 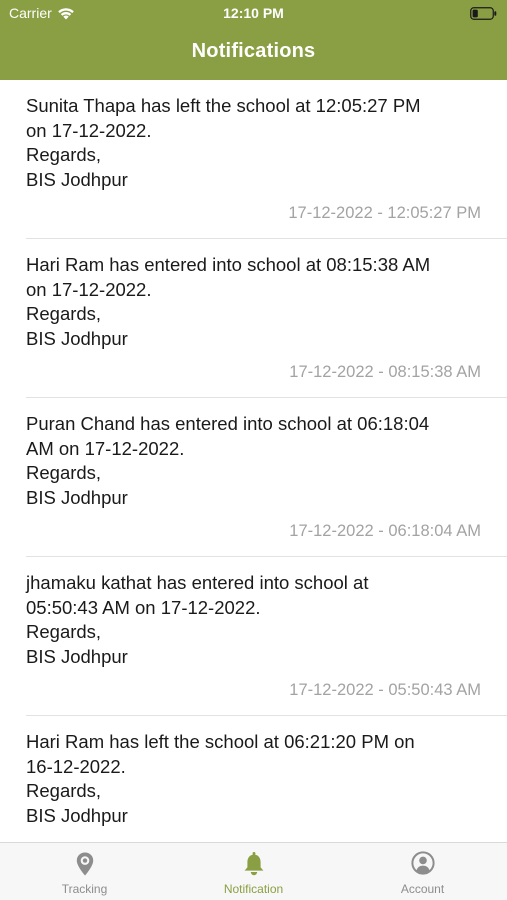 I want to click on message-line: 16-12-2022., so click(x=76, y=766).